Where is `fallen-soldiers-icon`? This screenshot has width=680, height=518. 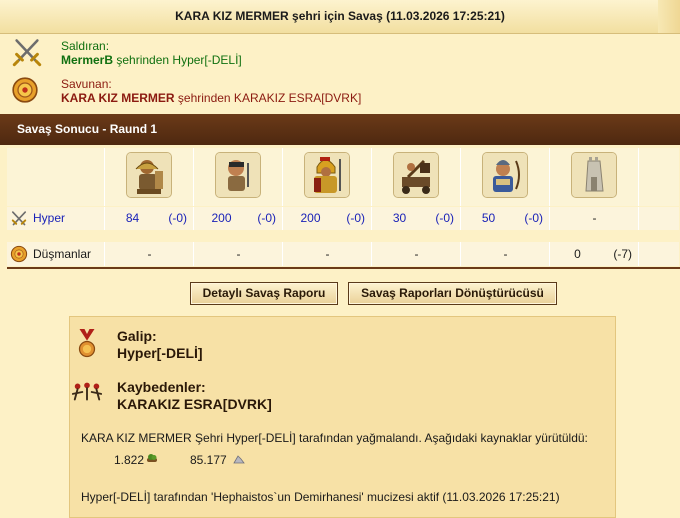 fallen-soldiers-icon is located at coordinates (87, 391).